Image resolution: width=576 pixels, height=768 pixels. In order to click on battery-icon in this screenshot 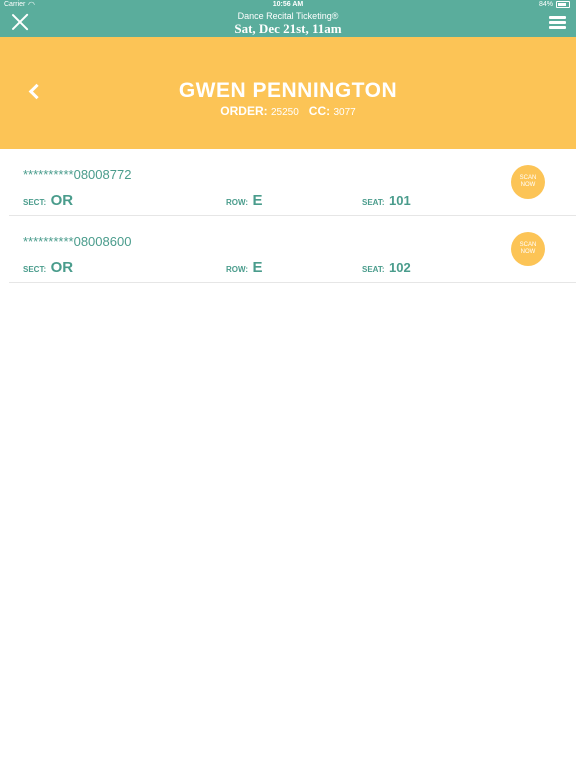, I will do `click(563, 4)`.